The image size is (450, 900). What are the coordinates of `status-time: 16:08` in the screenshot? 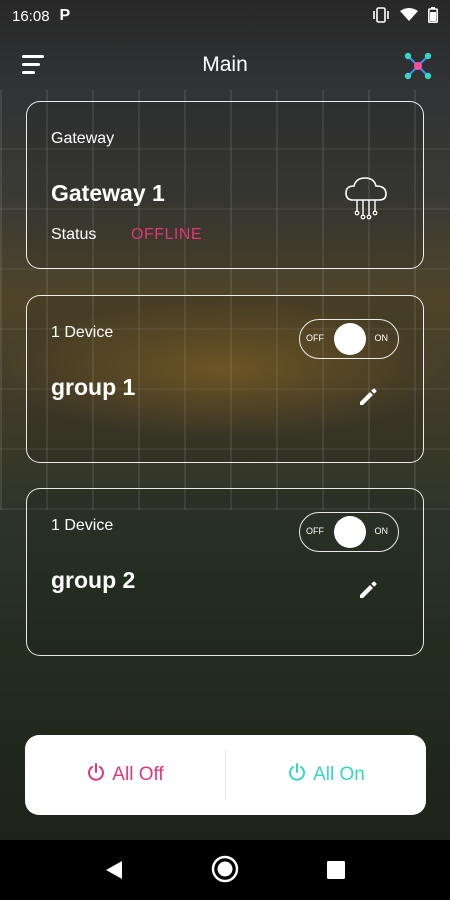 It's located at (31, 16).